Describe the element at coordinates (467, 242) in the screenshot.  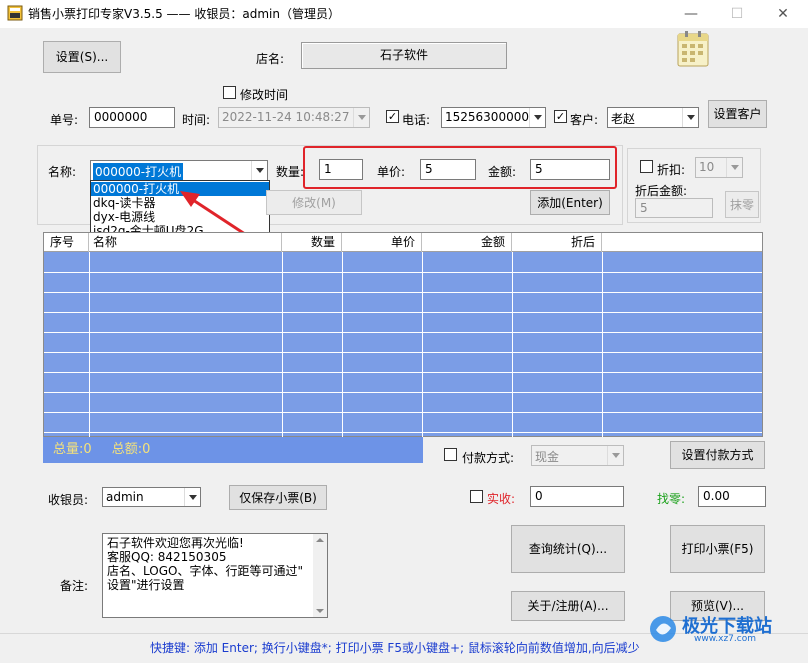
I see `column-header: 金额` at that location.